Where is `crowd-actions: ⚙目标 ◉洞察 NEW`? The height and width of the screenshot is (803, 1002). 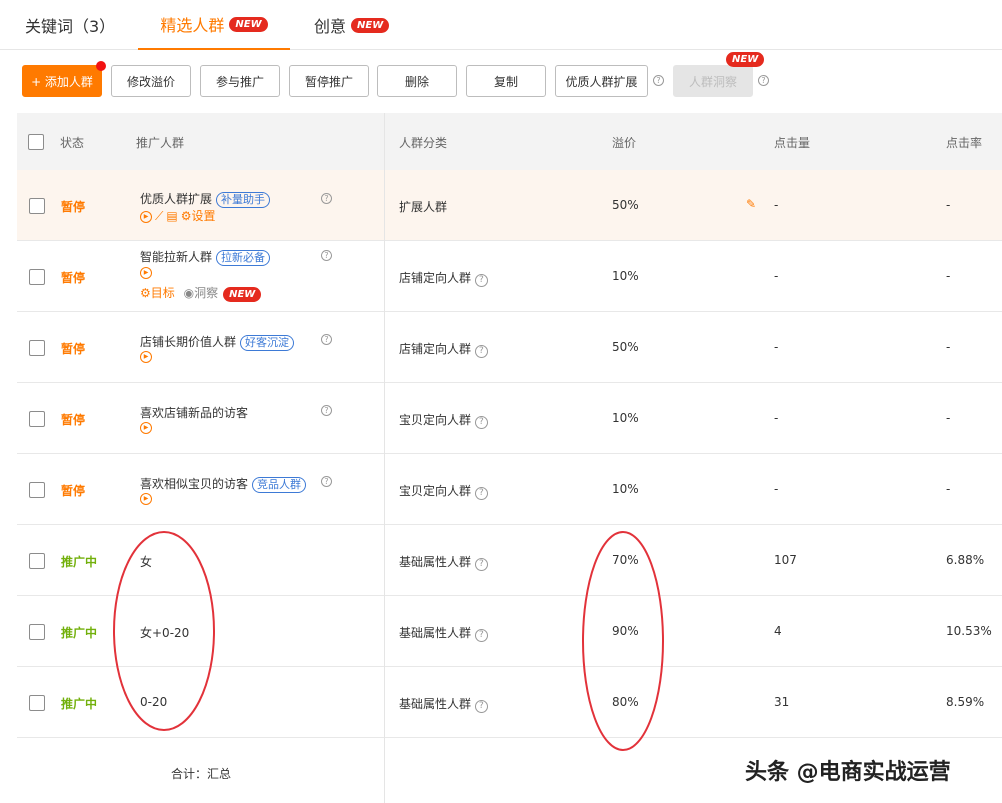 crowd-actions: ⚙目标 ◉洞察 NEW is located at coordinates (201, 293).